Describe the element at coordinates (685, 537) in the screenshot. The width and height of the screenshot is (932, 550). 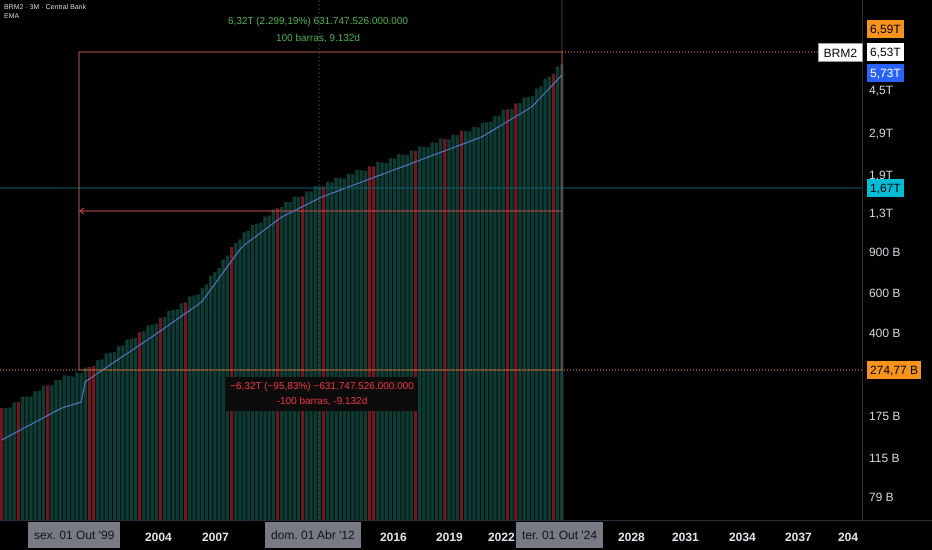
I see `year-label: 2031` at that location.